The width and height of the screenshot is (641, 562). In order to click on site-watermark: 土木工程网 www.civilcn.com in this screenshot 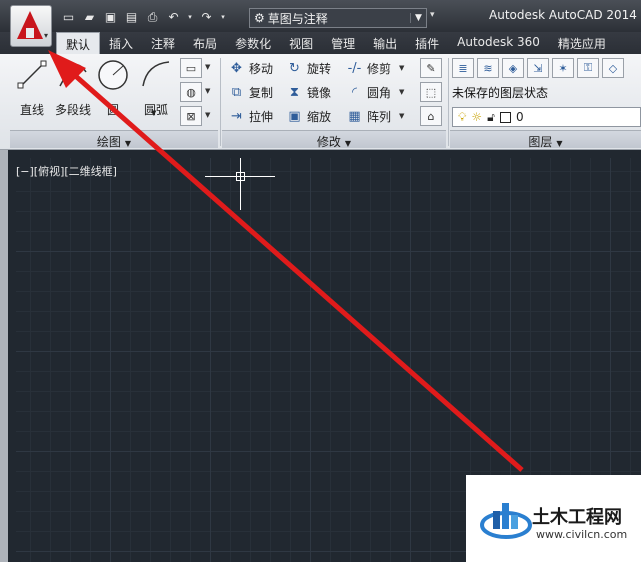, I will do `click(553, 518)`.